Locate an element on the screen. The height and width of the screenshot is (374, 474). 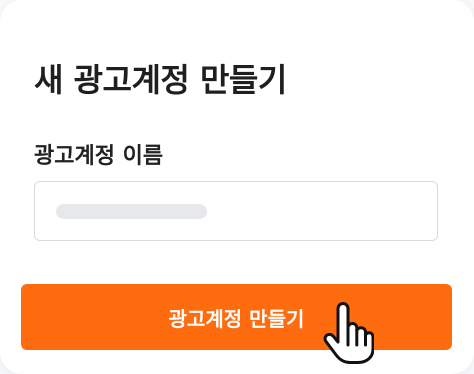
input-placeholder-bar is located at coordinates (131, 211).